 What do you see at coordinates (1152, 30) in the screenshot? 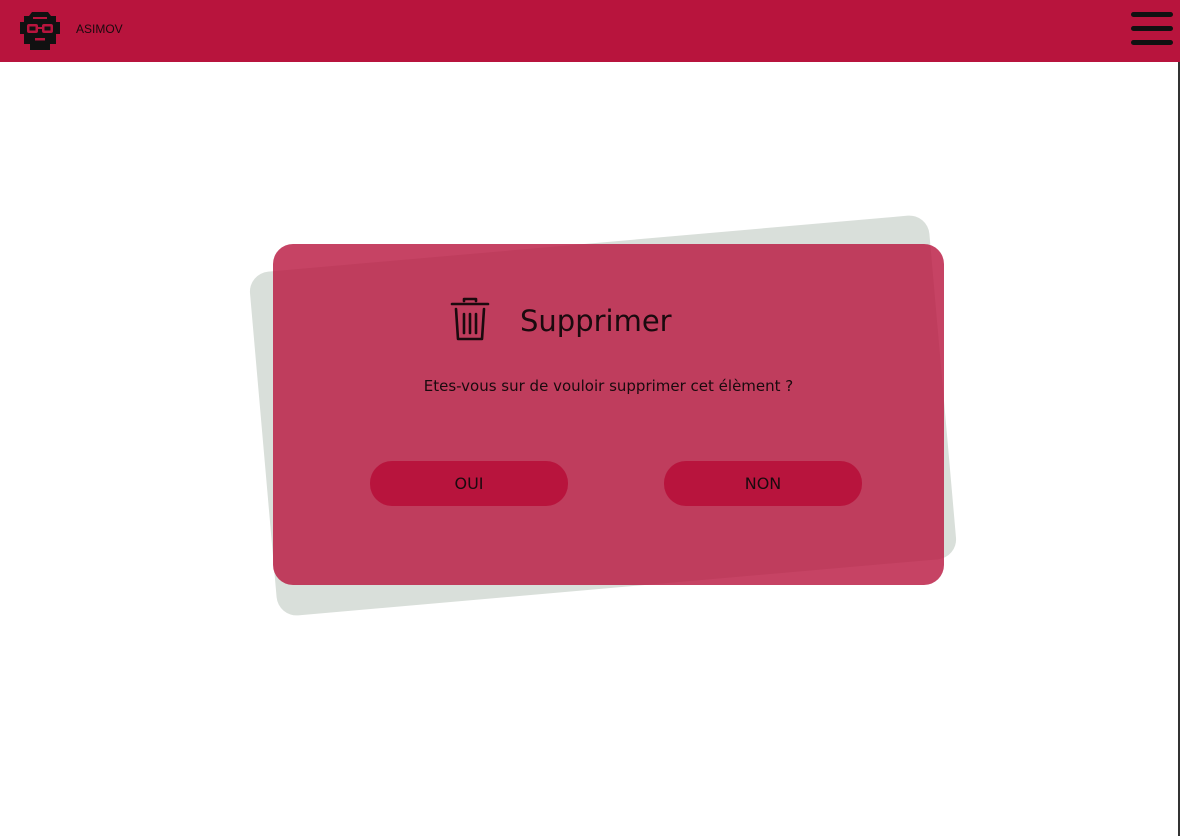
I see `menu-button` at bounding box center [1152, 30].